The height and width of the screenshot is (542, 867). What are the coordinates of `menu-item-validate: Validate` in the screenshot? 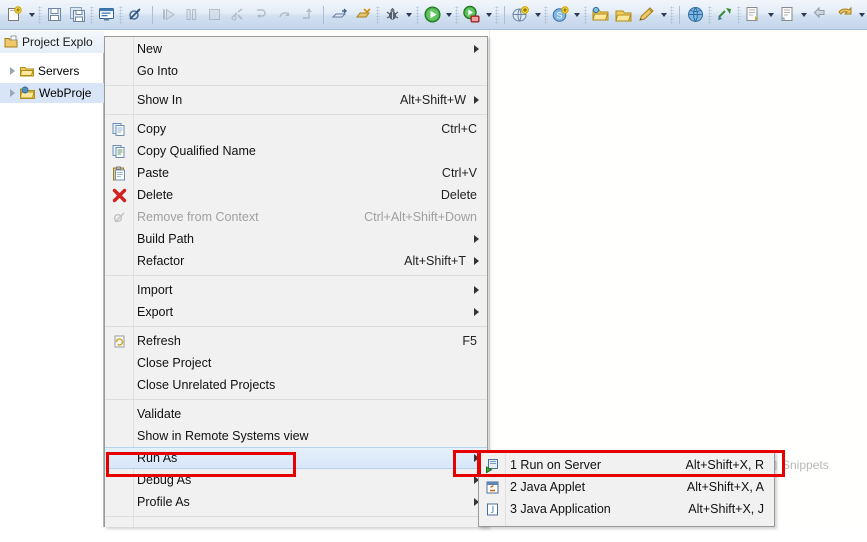 It's located at (296, 414).